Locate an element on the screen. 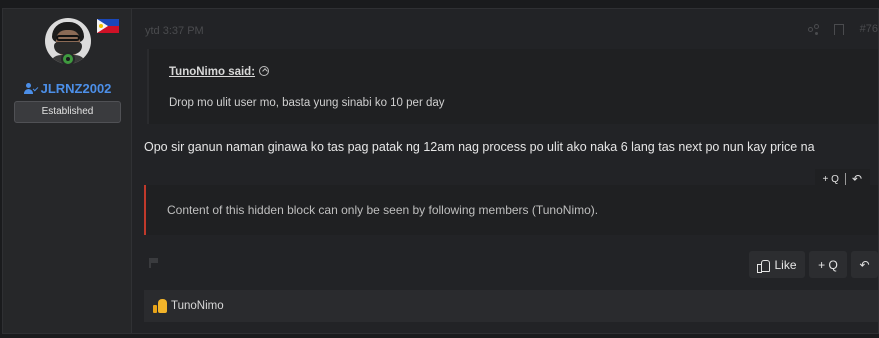  post-header-actions: #76 is located at coordinates (842, 29).